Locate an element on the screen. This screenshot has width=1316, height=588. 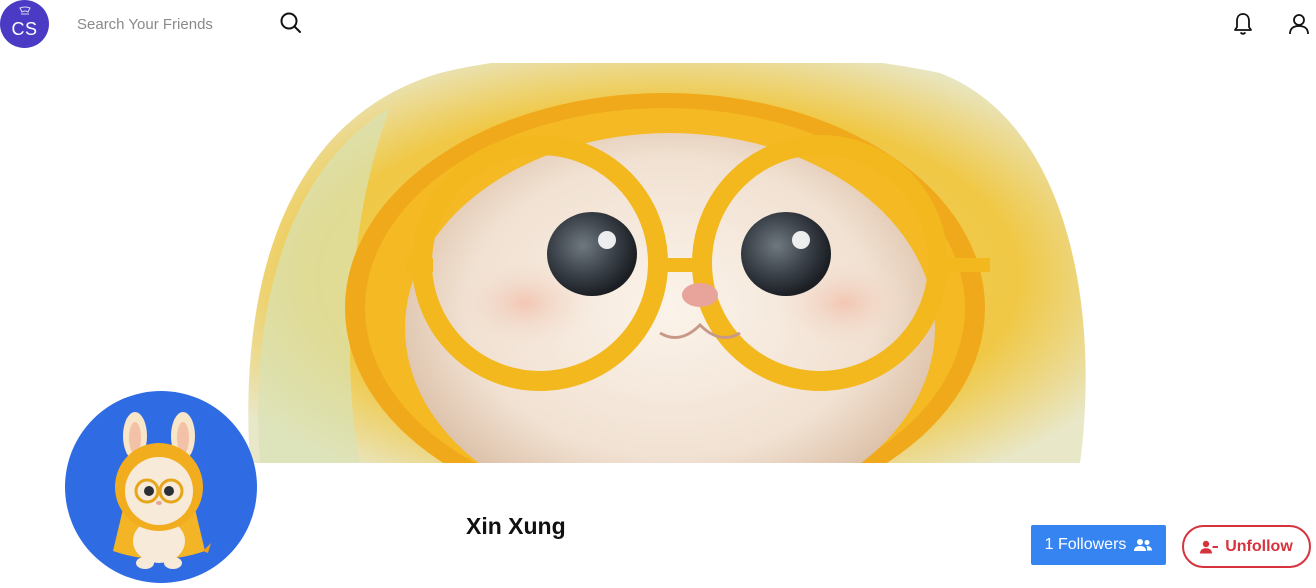
logo-mark-icon is located at coordinates (25, 10).